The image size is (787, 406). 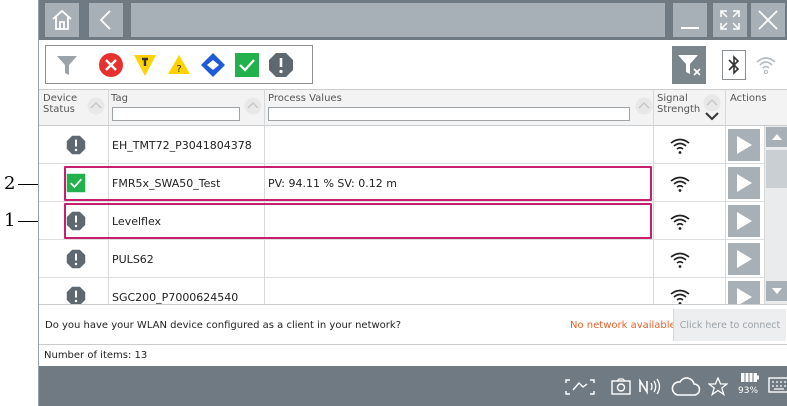 What do you see at coordinates (686, 386) in the screenshot?
I see `cloud-icon` at bounding box center [686, 386].